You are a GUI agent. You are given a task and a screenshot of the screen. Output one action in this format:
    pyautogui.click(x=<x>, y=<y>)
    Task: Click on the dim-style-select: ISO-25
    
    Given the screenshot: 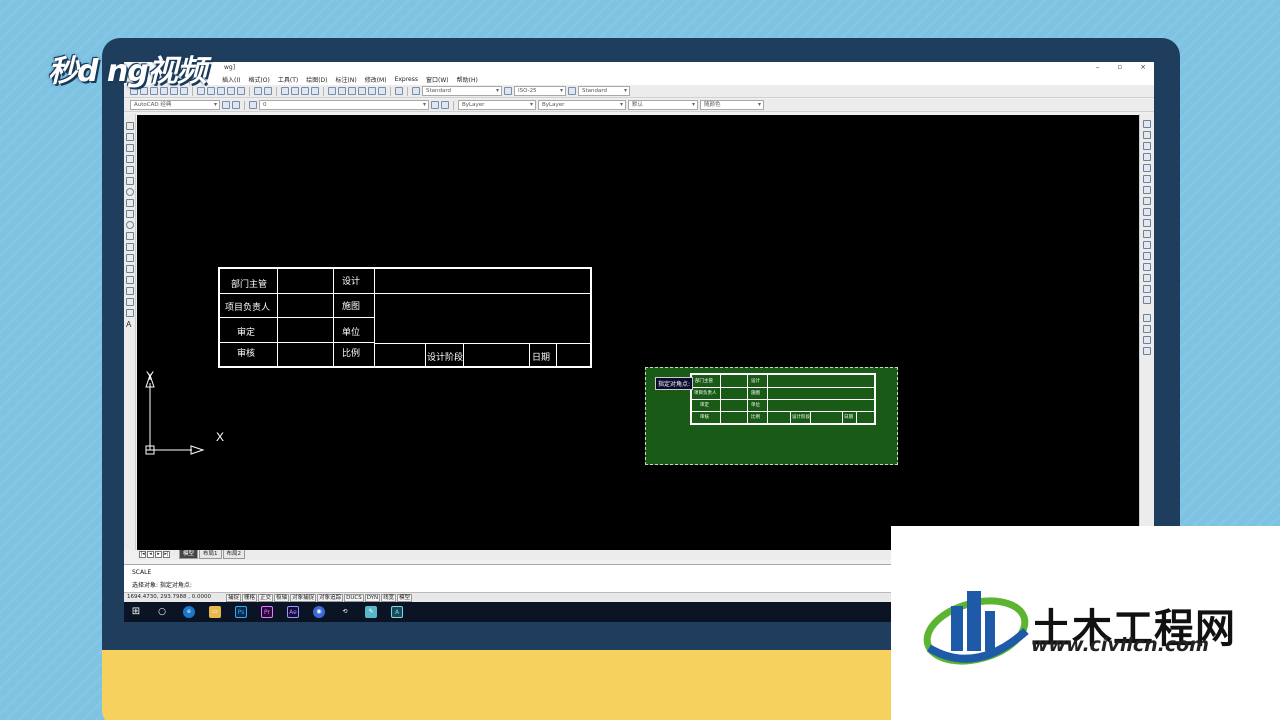 What is the action you would take?
    pyautogui.click(x=540, y=91)
    